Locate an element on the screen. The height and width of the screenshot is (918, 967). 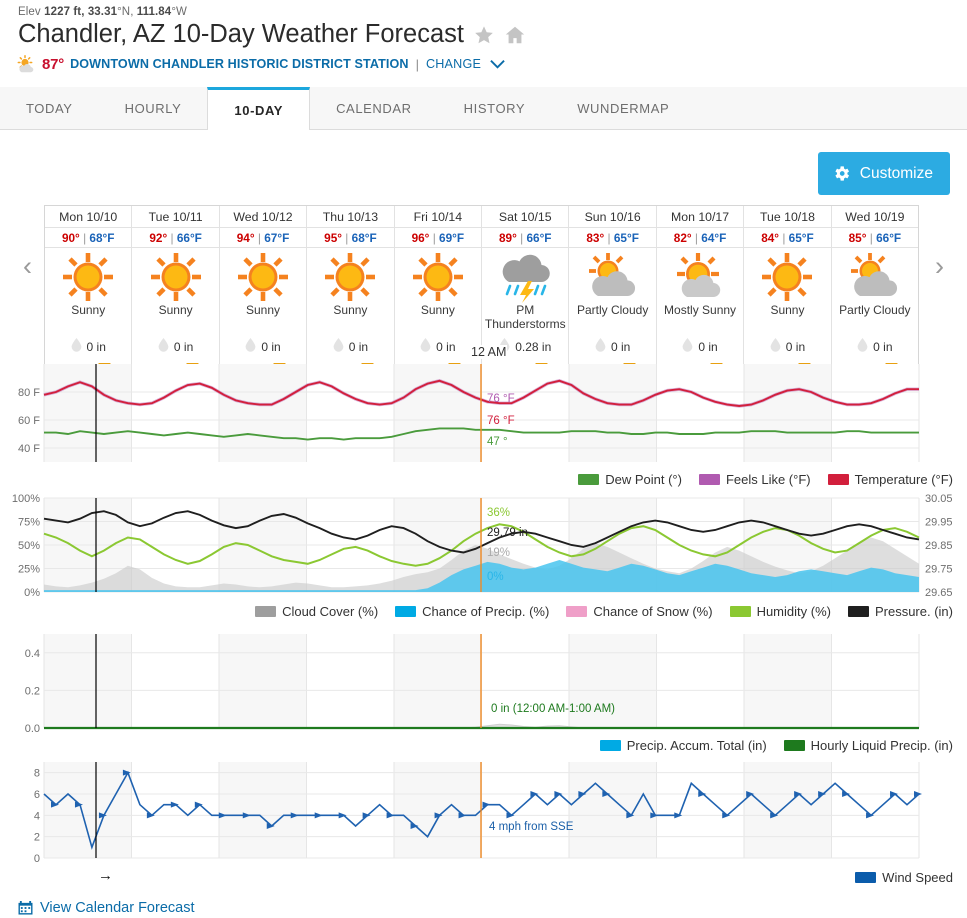
forecast-day-column: Mon 10/17 82° | 64°F Mostly Sunny 0 in is located at coordinates (700, 288).